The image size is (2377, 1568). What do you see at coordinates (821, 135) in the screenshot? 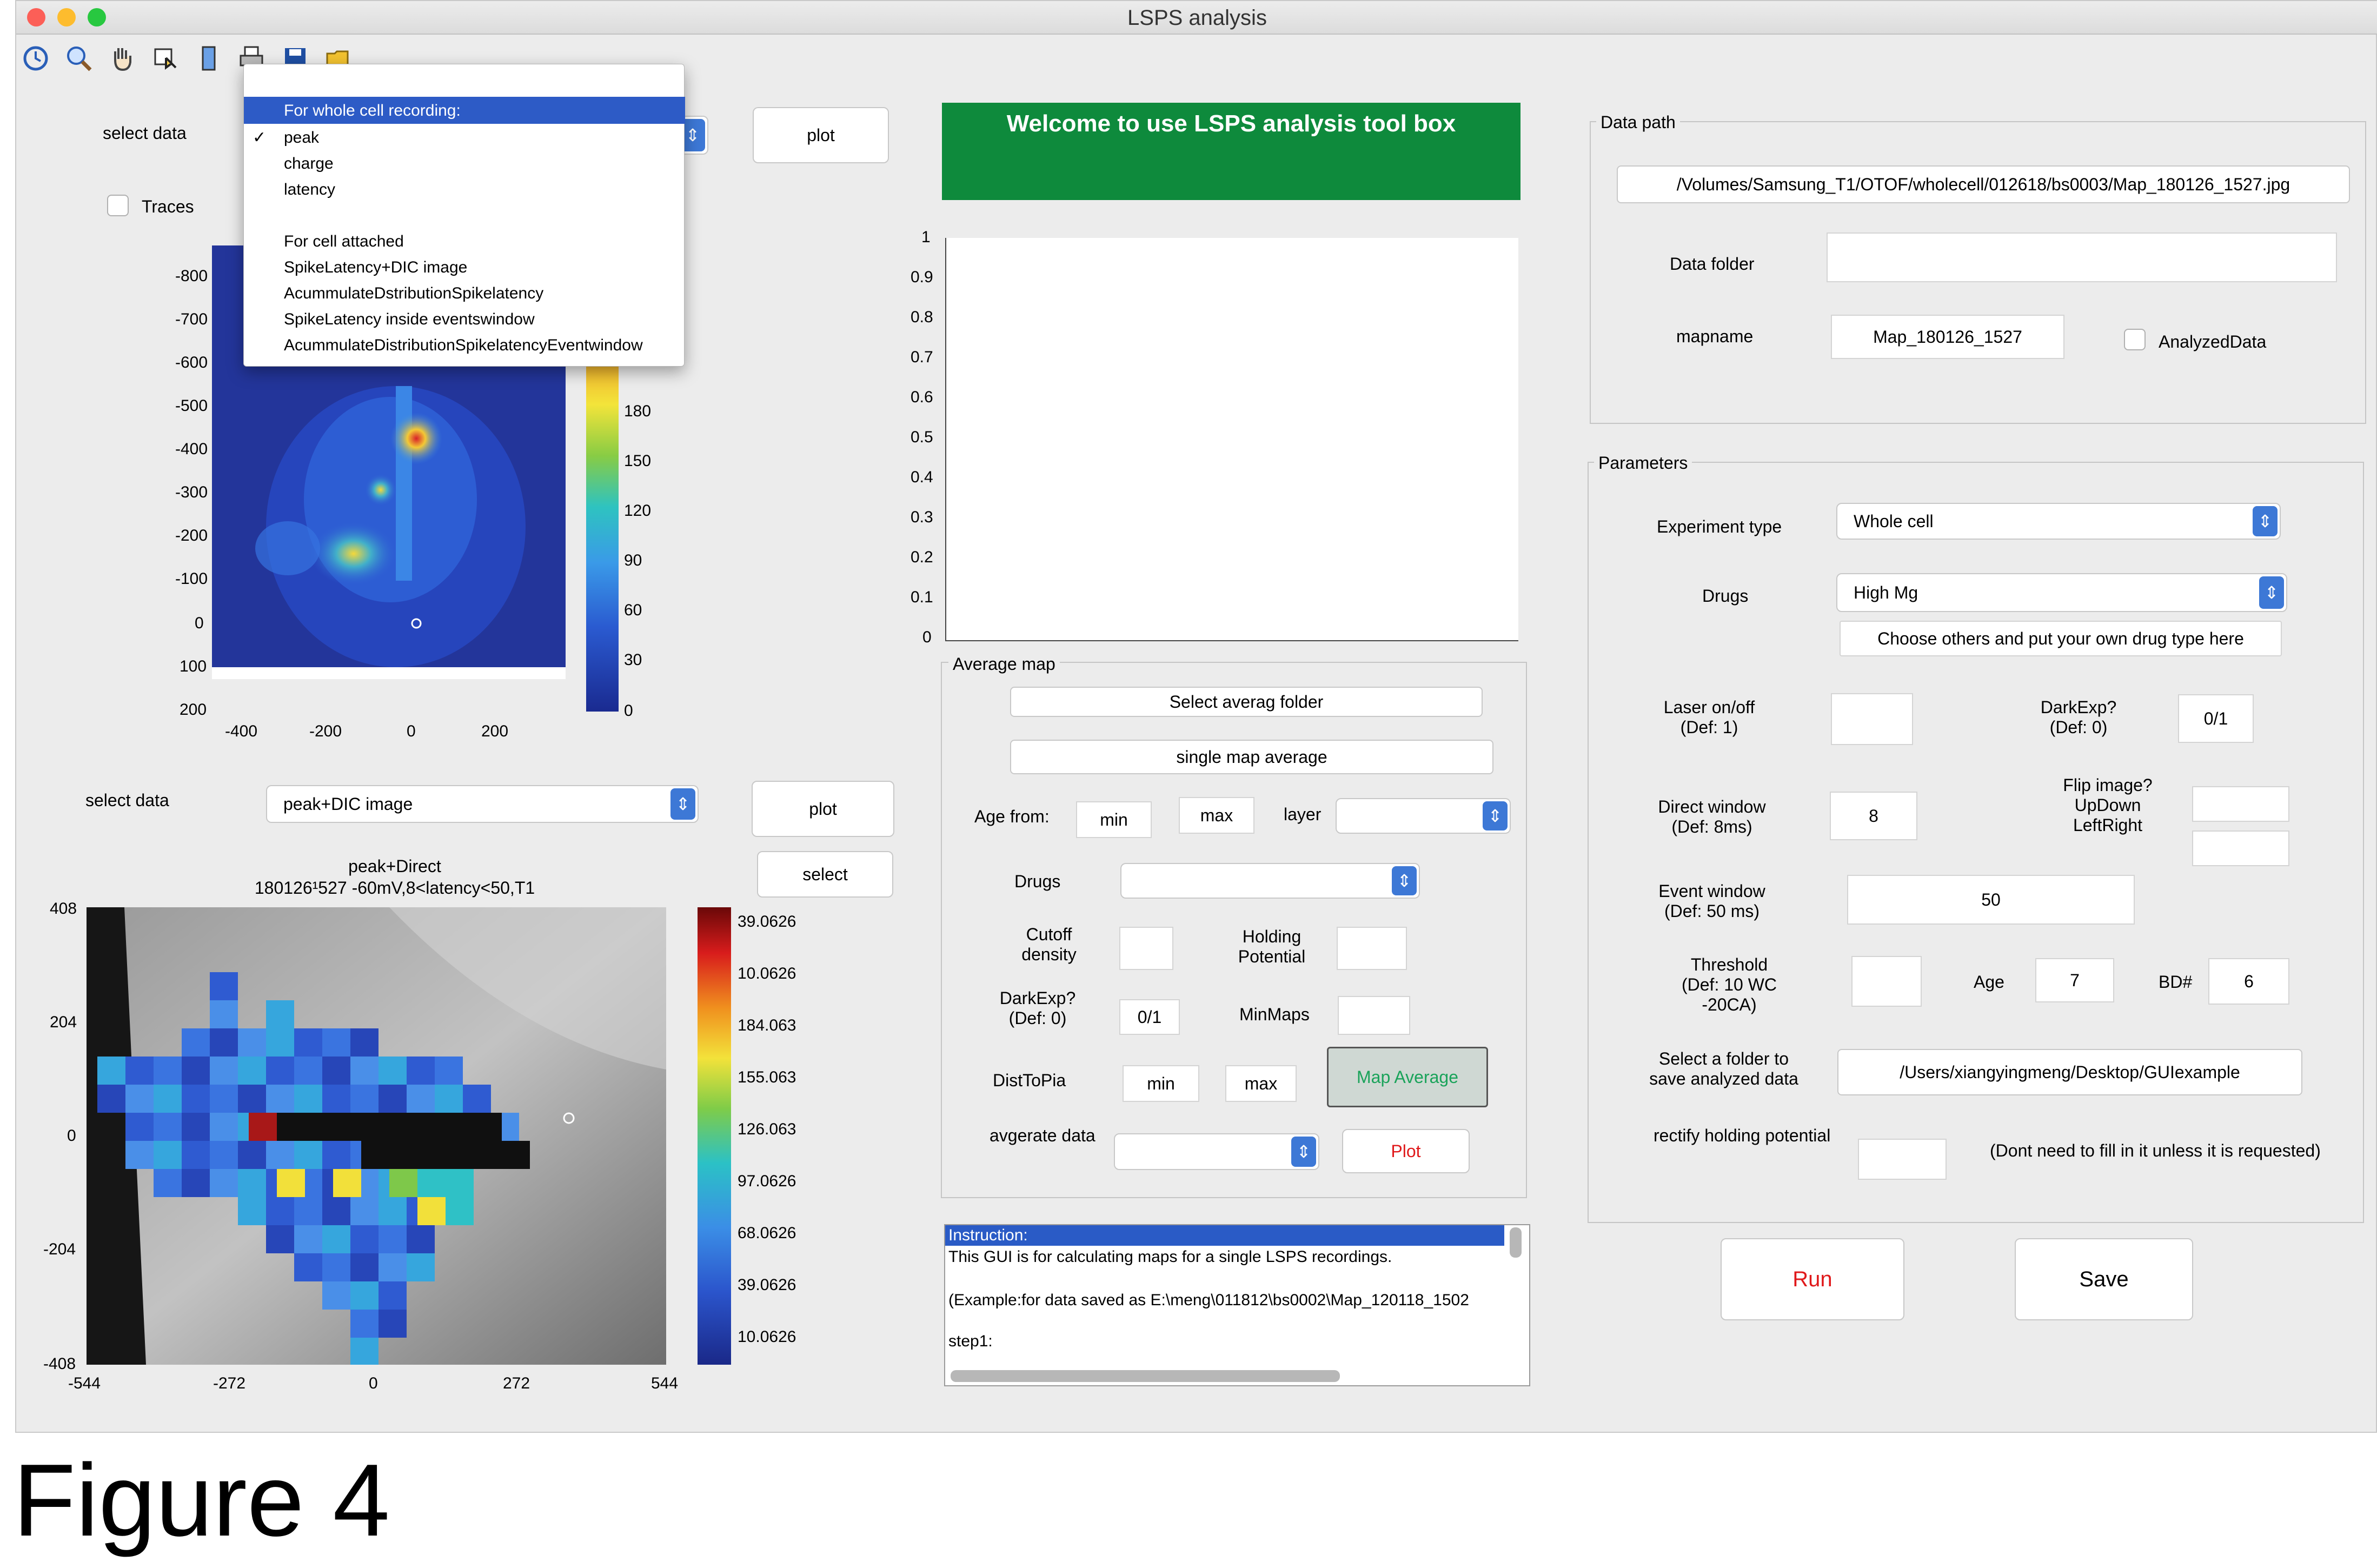
I see `plot-button-top: plot` at bounding box center [821, 135].